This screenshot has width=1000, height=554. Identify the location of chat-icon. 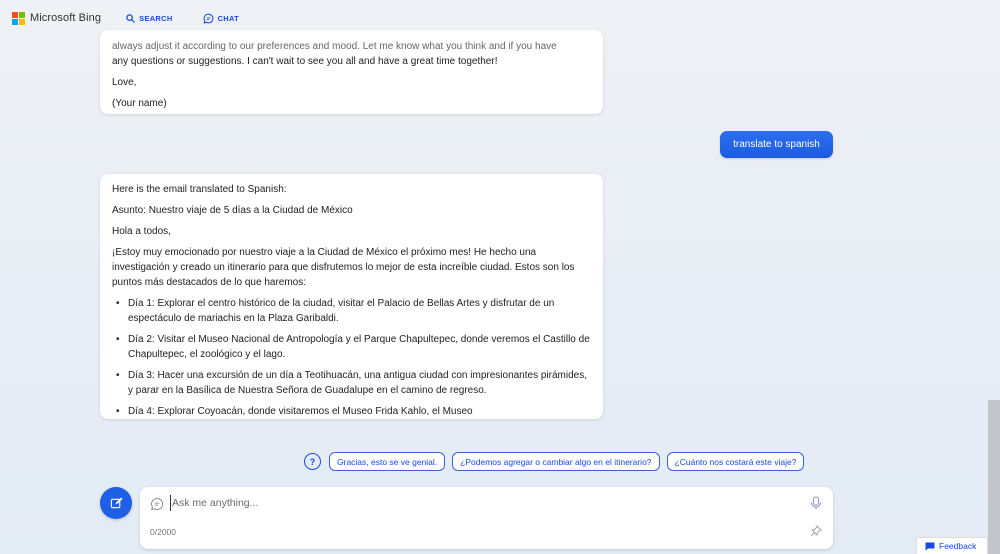
(208, 18).